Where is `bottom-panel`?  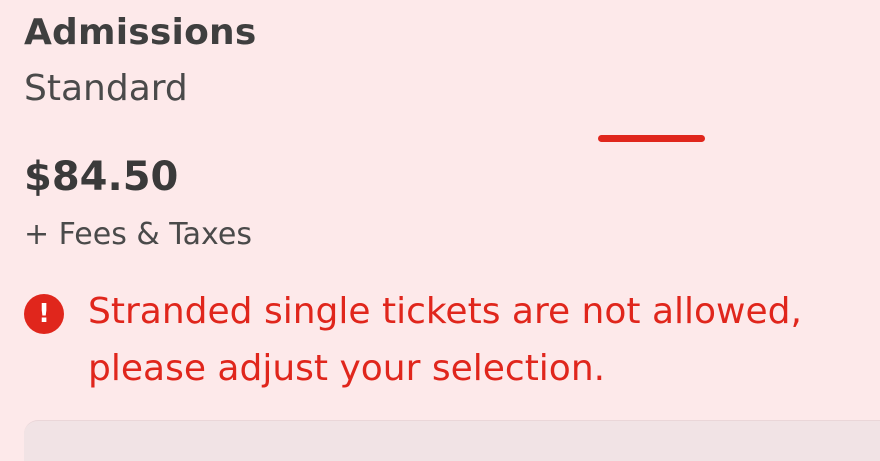
bottom-panel is located at coordinates (452, 440).